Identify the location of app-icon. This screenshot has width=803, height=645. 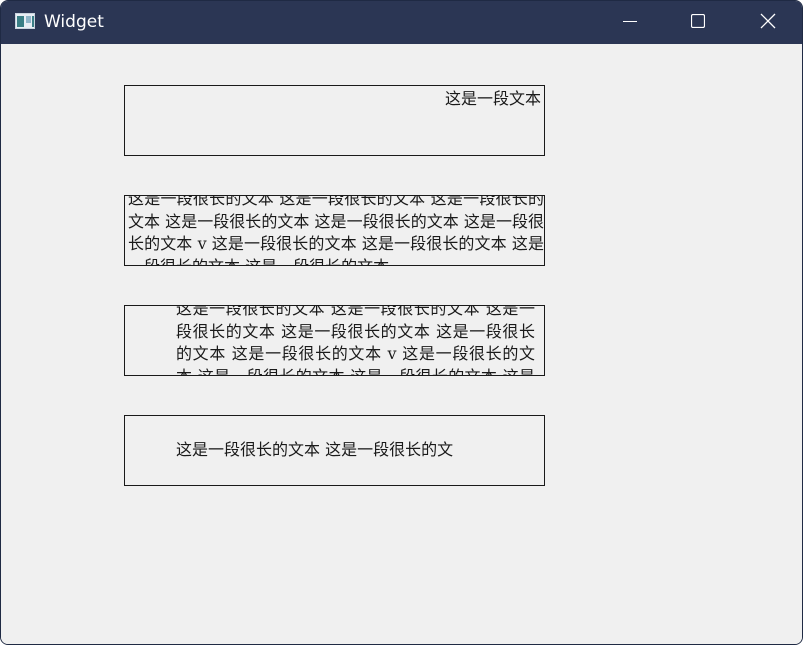
(25, 21).